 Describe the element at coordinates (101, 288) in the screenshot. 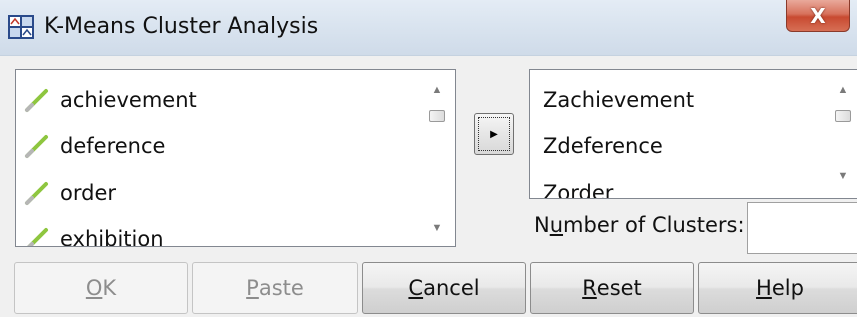

I see `ok-button: OK` at that location.